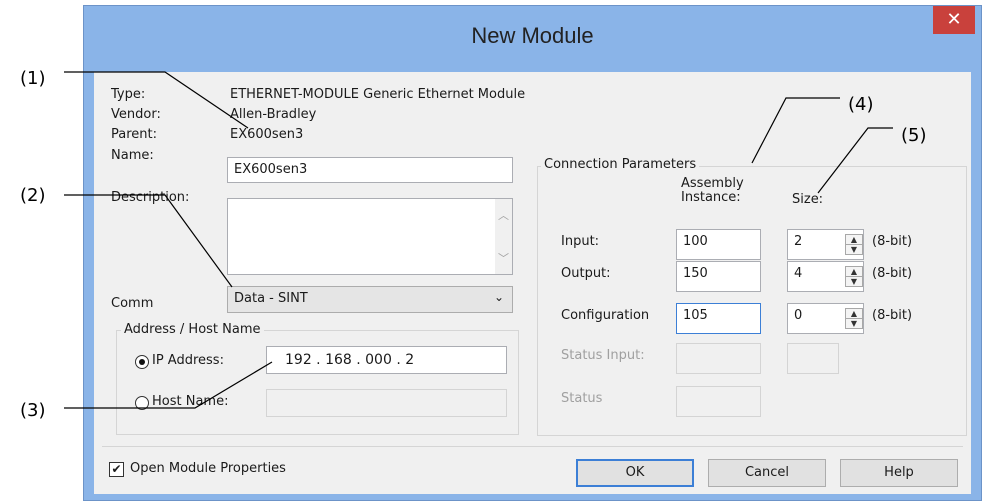 Image resolution: width=987 pixels, height=502 pixels. What do you see at coordinates (899, 473) in the screenshot?
I see `help-button: Help` at bounding box center [899, 473].